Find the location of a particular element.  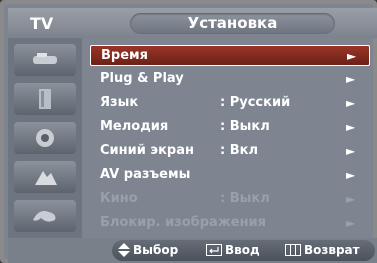

source-label: TV is located at coordinates (42, 23).